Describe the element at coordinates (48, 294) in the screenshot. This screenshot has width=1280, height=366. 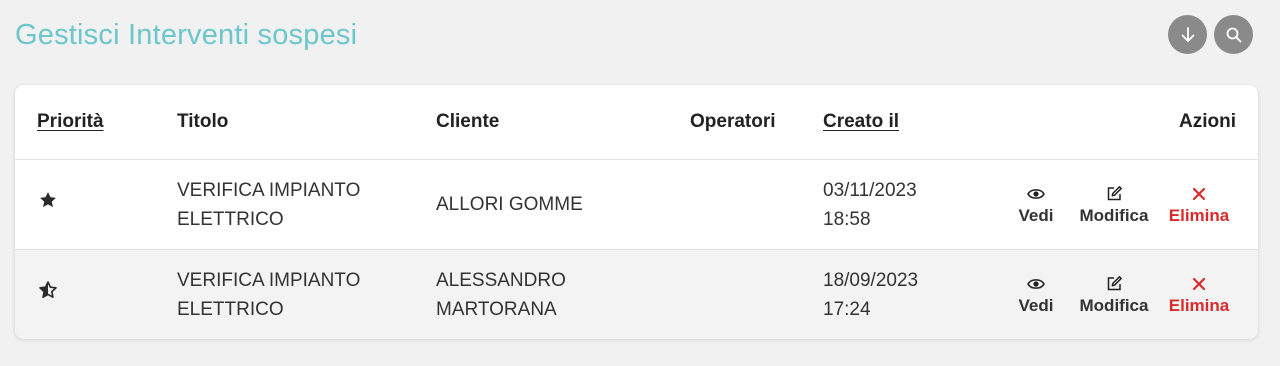
I see `star-half-icon` at that location.